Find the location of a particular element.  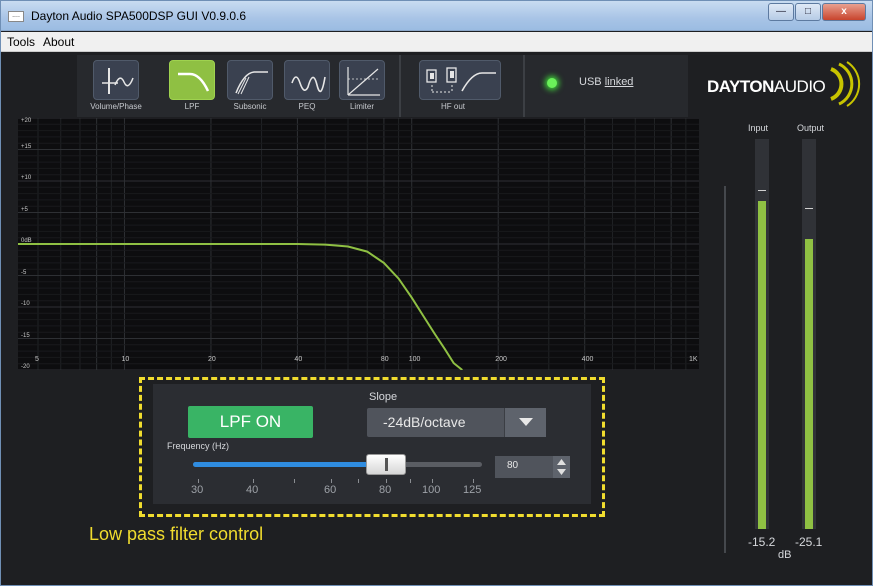

menu-bar: Tools About is located at coordinates (436, 42).